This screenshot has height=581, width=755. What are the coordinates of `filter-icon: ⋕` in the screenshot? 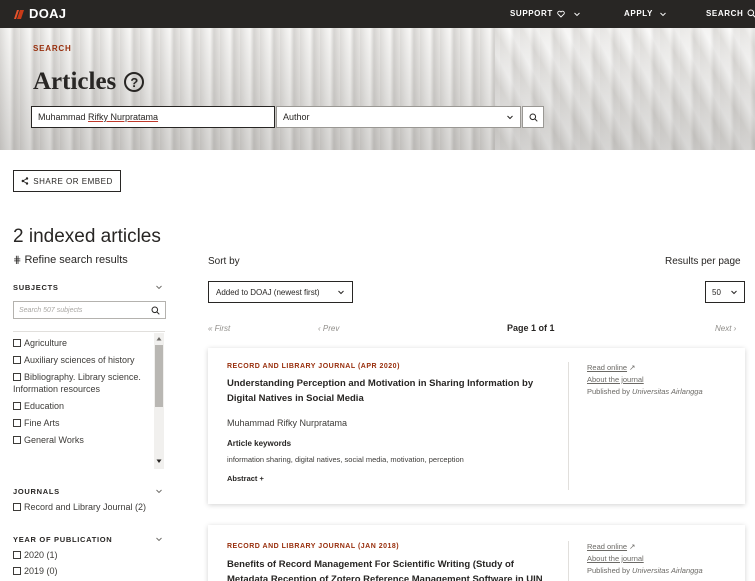 It's located at (17, 260).